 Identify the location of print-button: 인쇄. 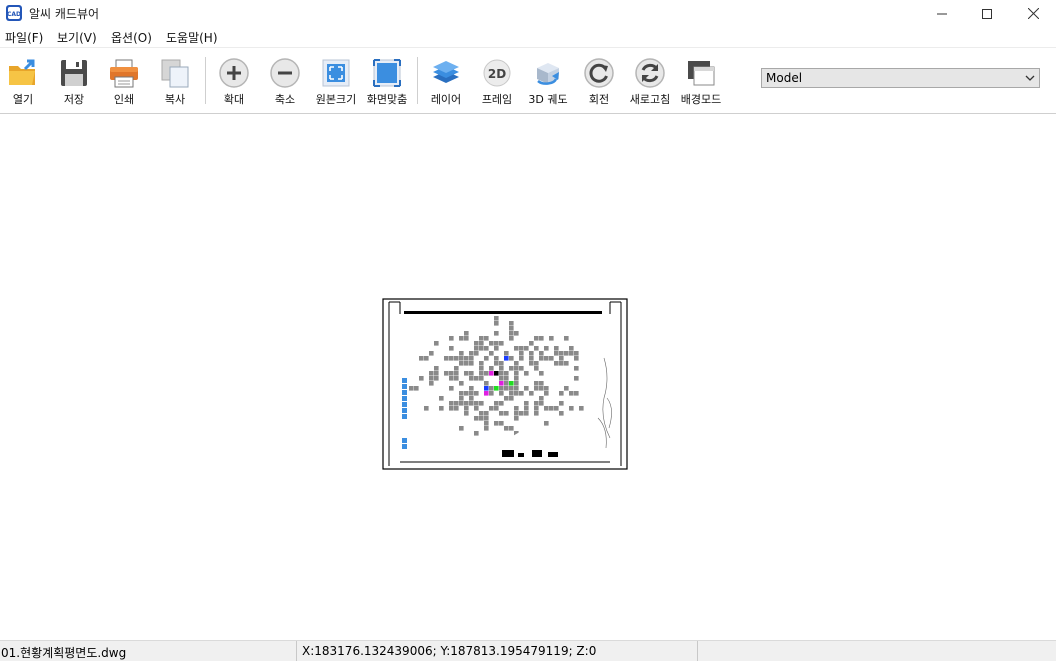
(124, 79).